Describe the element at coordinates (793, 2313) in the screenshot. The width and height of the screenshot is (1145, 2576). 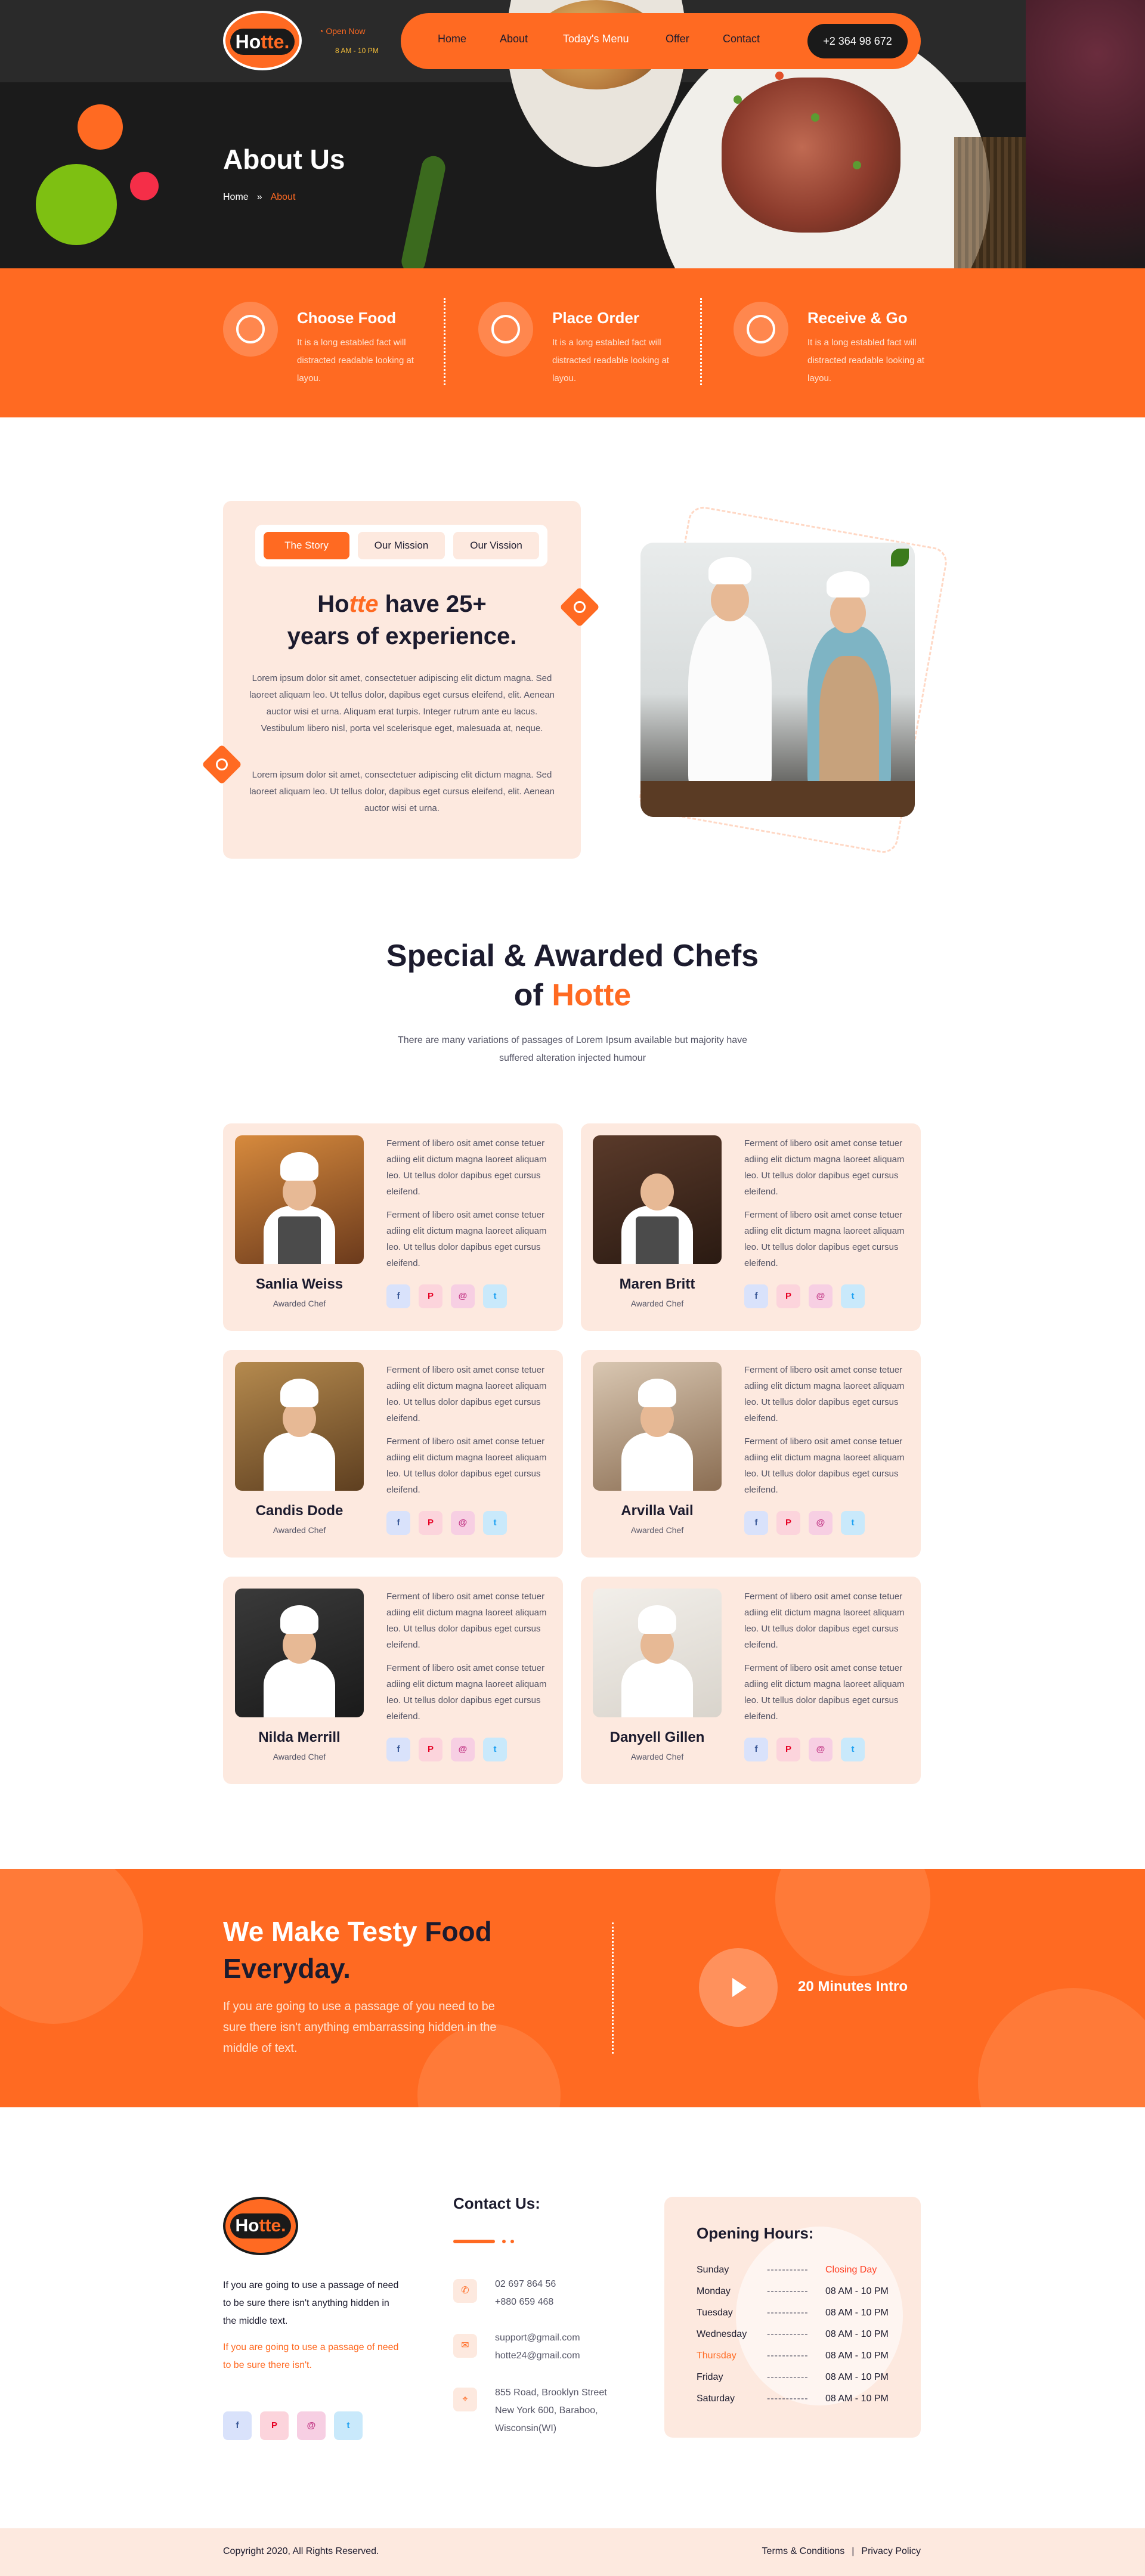
I see `hours-row: Tuesday ----------- 08 AM - 10 PM` at that location.